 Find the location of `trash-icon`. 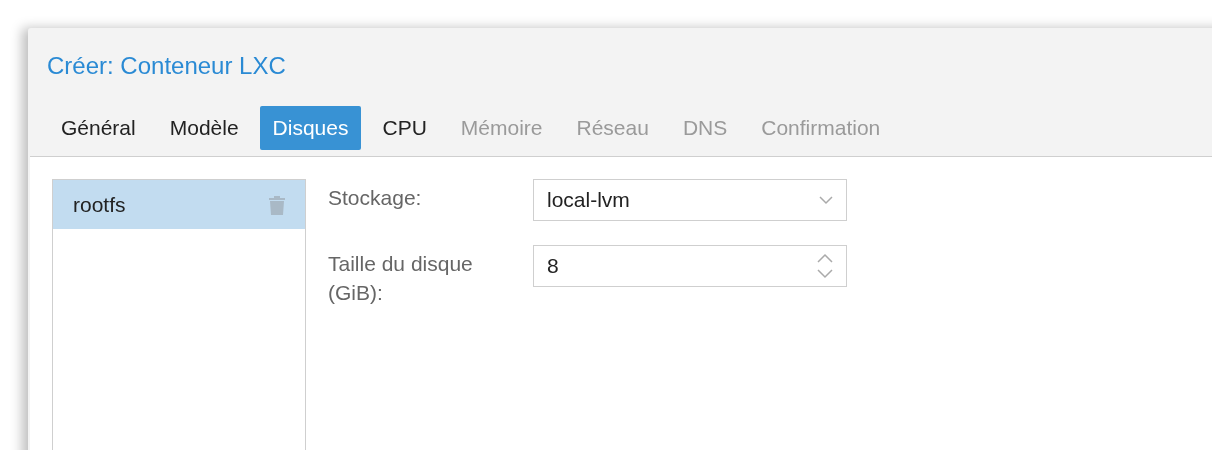

trash-icon is located at coordinates (277, 204).